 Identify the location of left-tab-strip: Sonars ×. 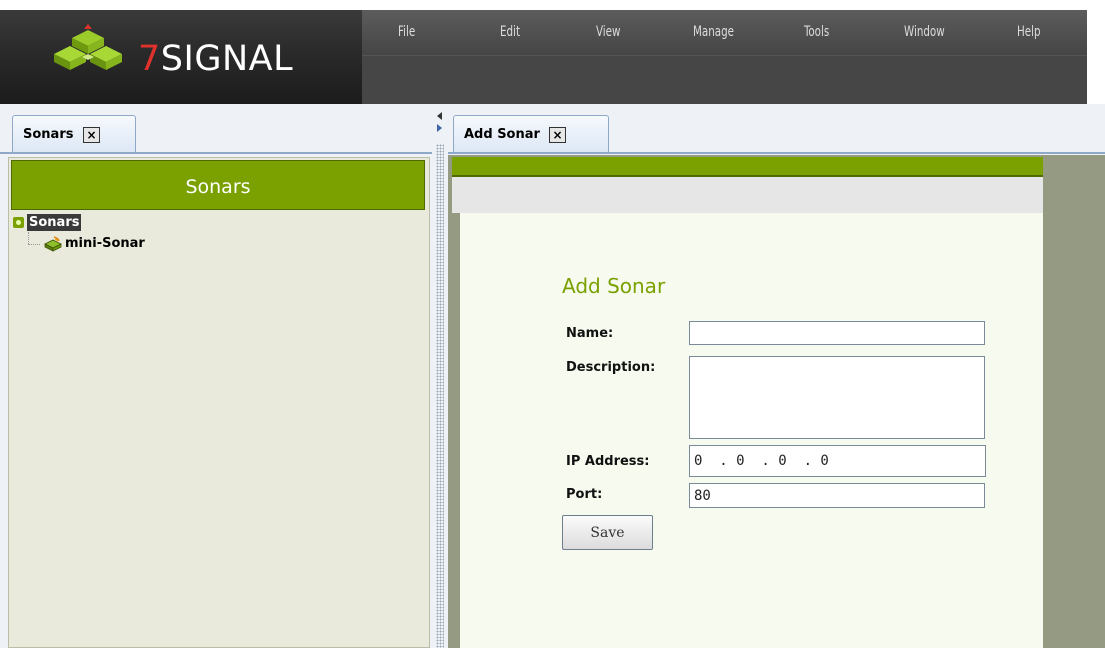
(216, 129).